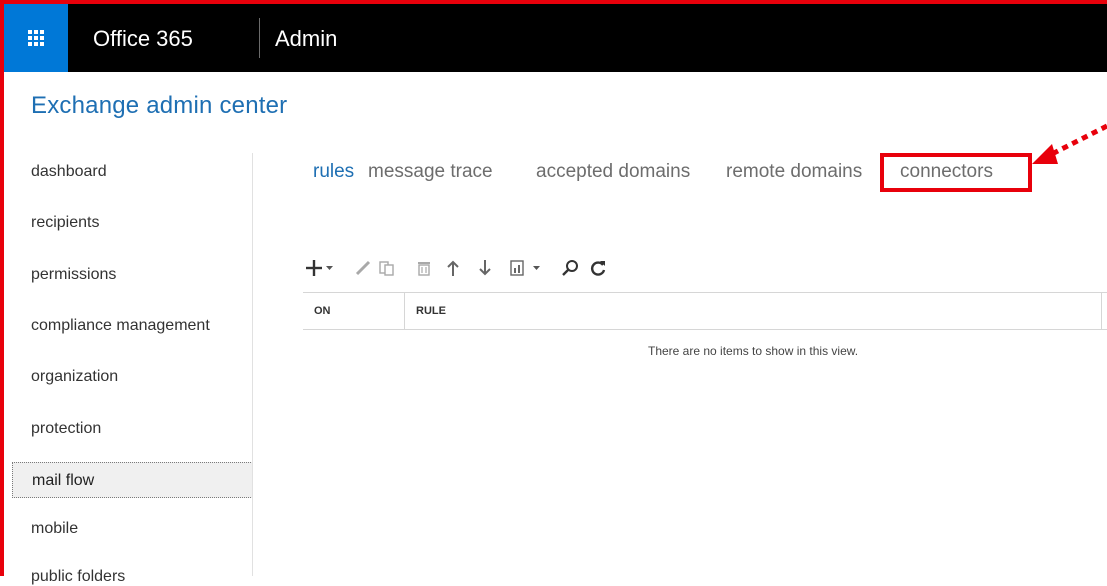 This screenshot has height=586, width=1107. What do you see at coordinates (69, 172) in the screenshot?
I see `nav-item-dashboard: dashboard` at bounding box center [69, 172].